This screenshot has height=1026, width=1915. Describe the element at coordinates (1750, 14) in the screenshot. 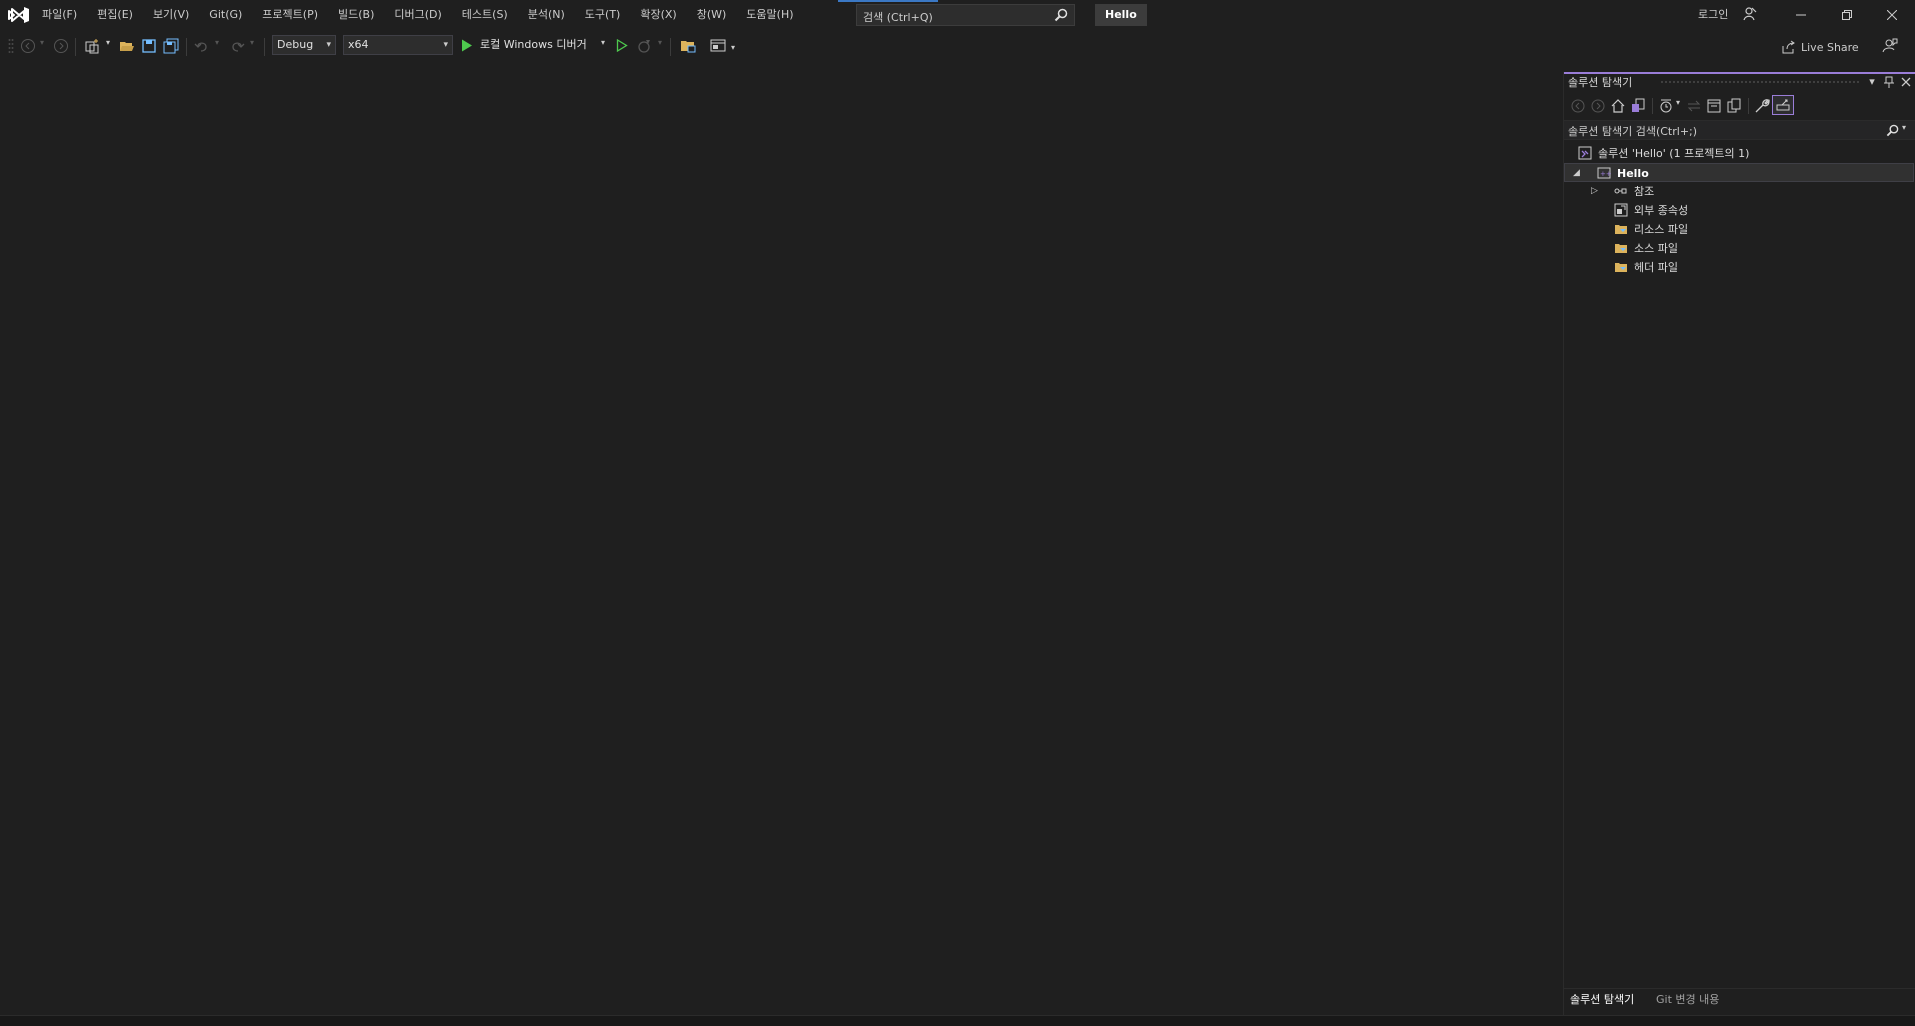

I see `account-icon` at that location.